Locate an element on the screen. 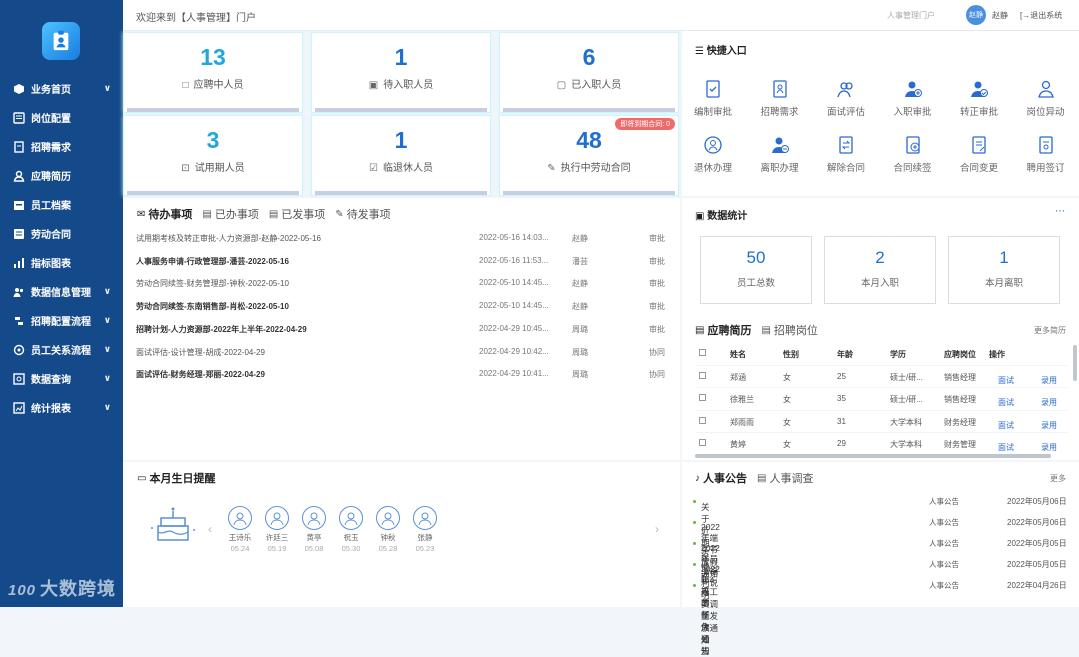  select-all-checkbox is located at coordinates (702, 352).